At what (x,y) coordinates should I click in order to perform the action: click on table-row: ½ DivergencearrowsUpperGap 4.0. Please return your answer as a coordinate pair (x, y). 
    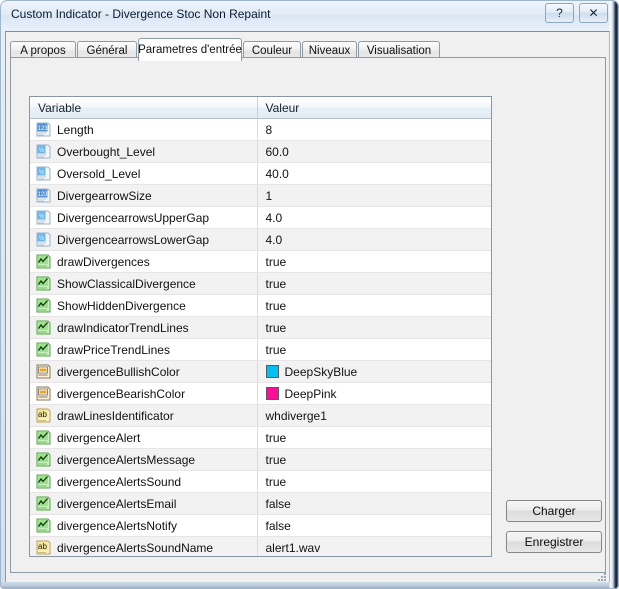
    Looking at the image, I should click on (260, 217).